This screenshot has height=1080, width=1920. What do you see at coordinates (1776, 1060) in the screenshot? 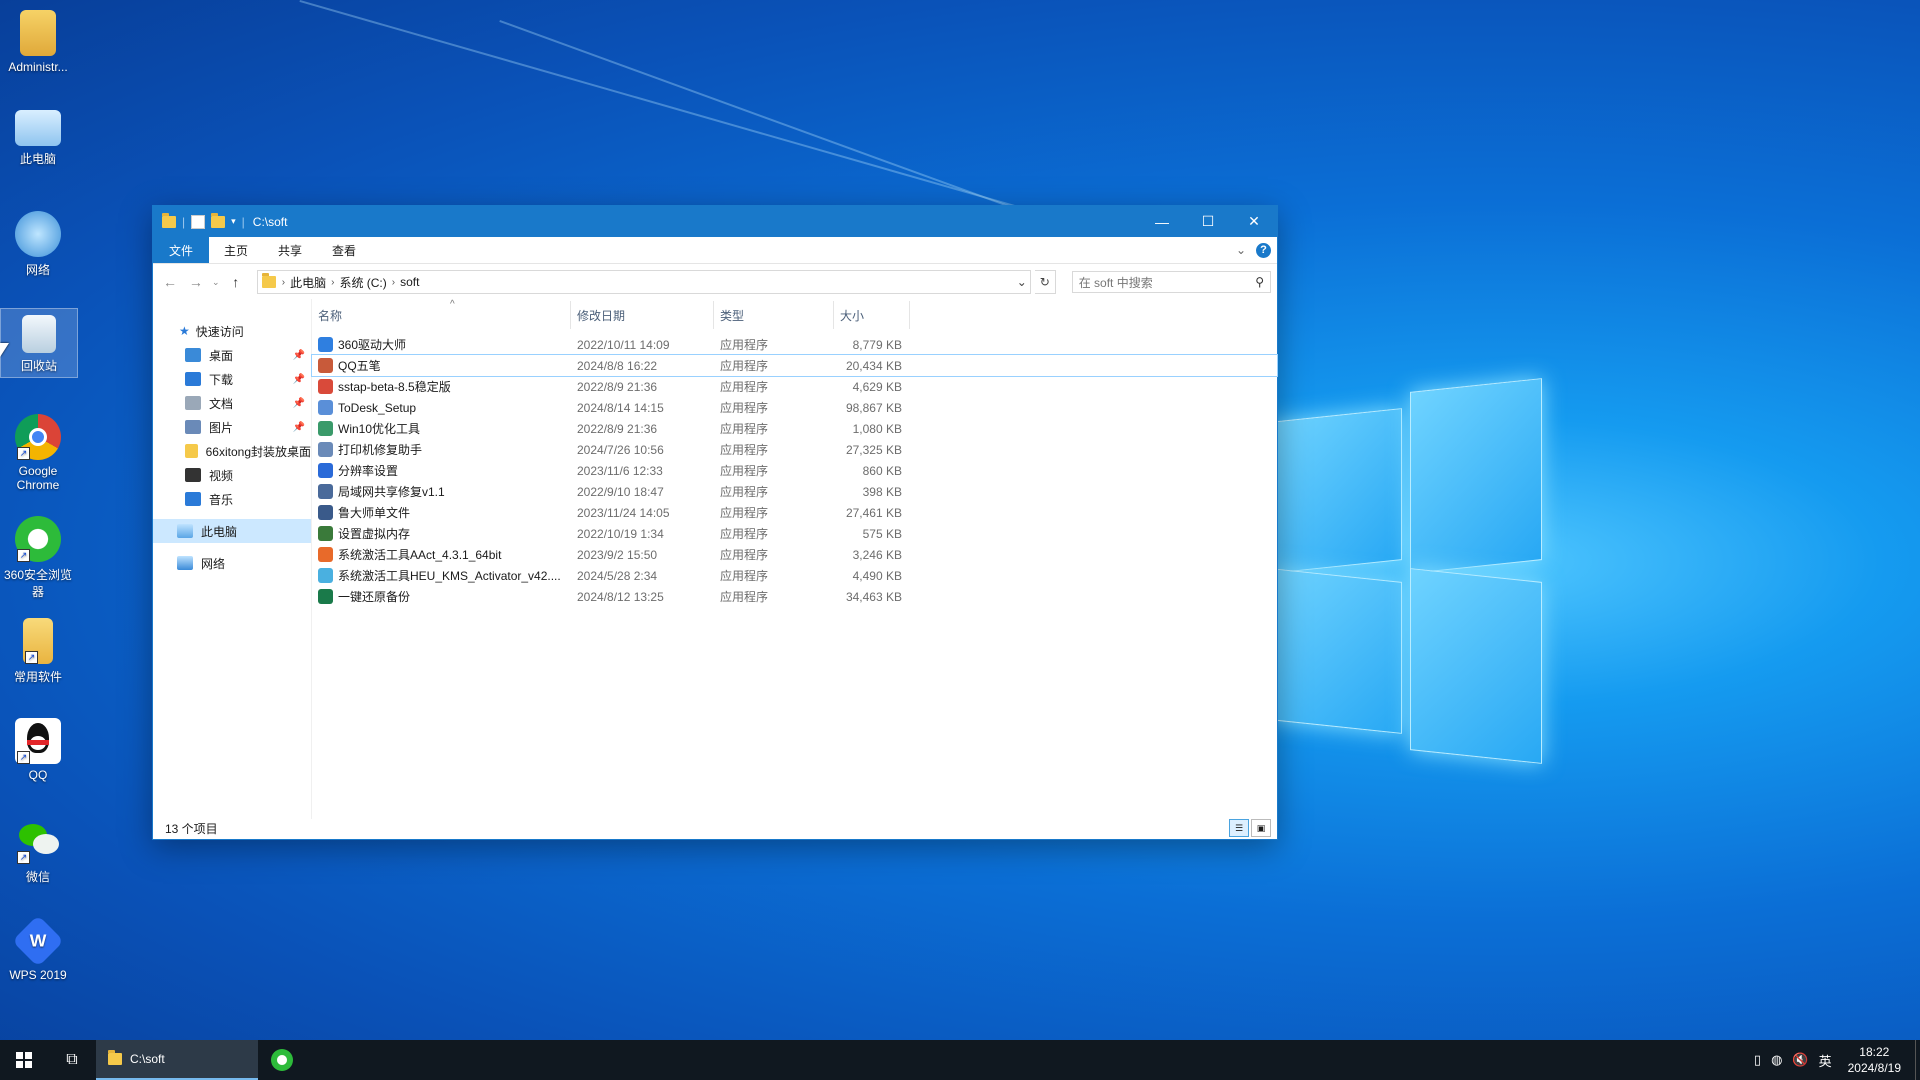
I see `network-globe-icon: ◍` at bounding box center [1776, 1060].